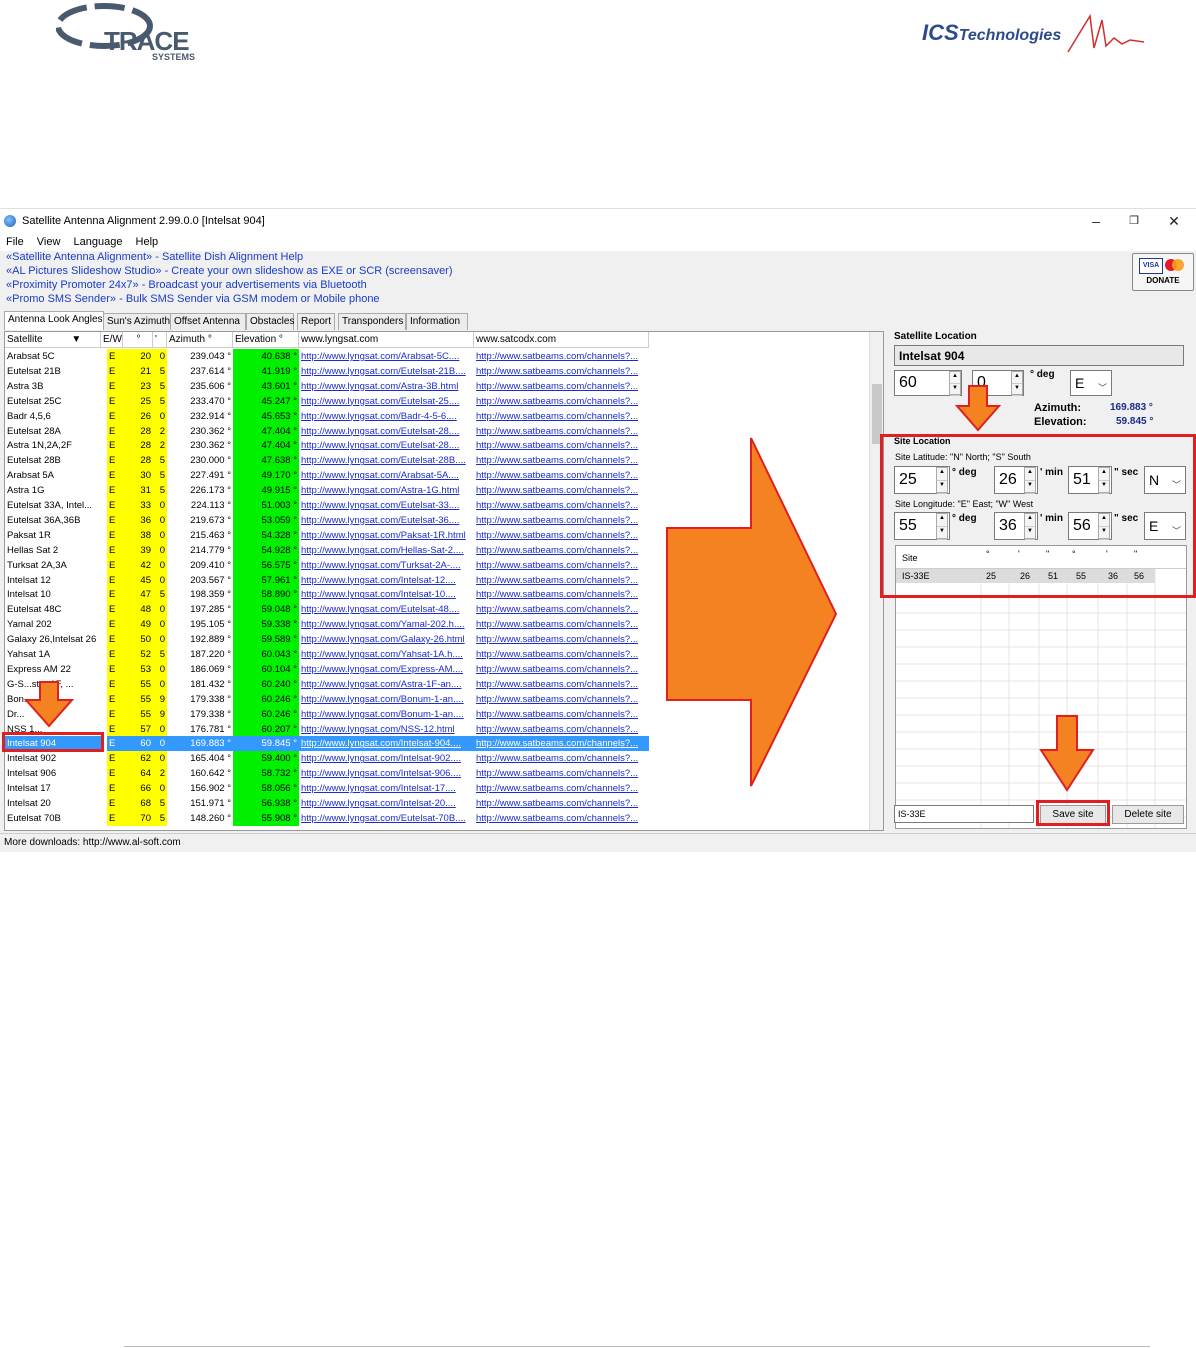 The image size is (1196, 1348). What do you see at coordinates (637, 1346) in the screenshot?
I see `page-footer-rule` at bounding box center [637, 1346].